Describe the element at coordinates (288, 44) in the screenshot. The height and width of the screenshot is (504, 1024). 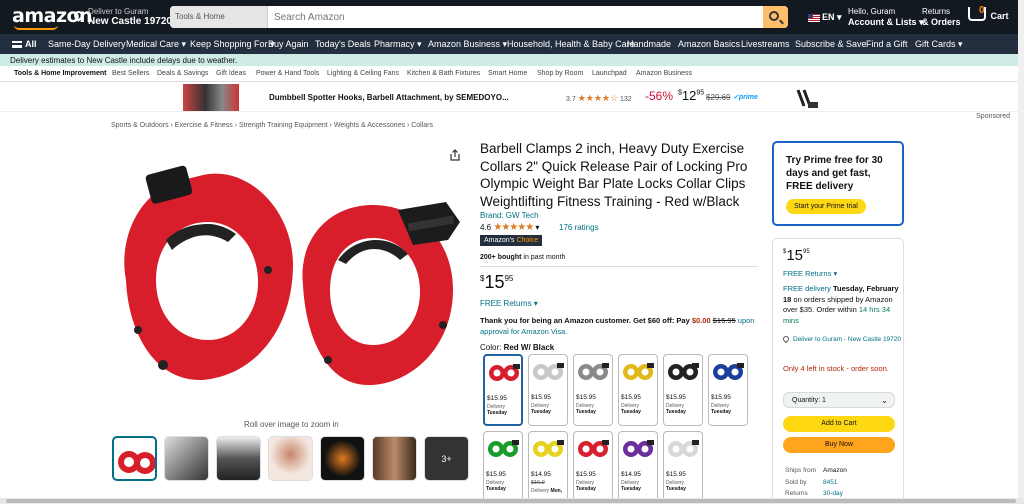
I see `nav-item: Buy Again` at that location.